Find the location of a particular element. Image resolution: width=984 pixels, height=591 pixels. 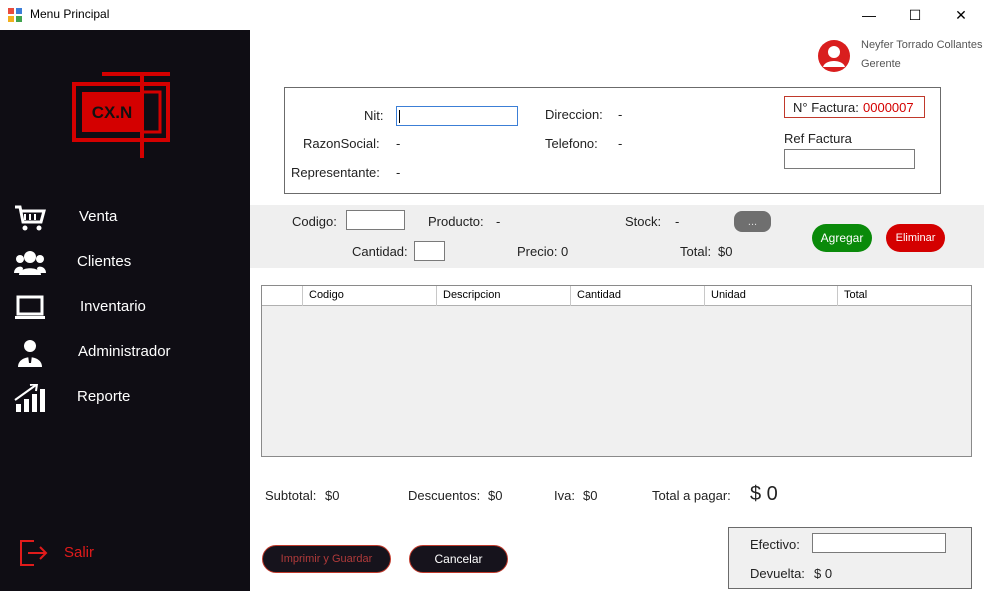

close-button: ✕ is located at coordinates (961, 15).